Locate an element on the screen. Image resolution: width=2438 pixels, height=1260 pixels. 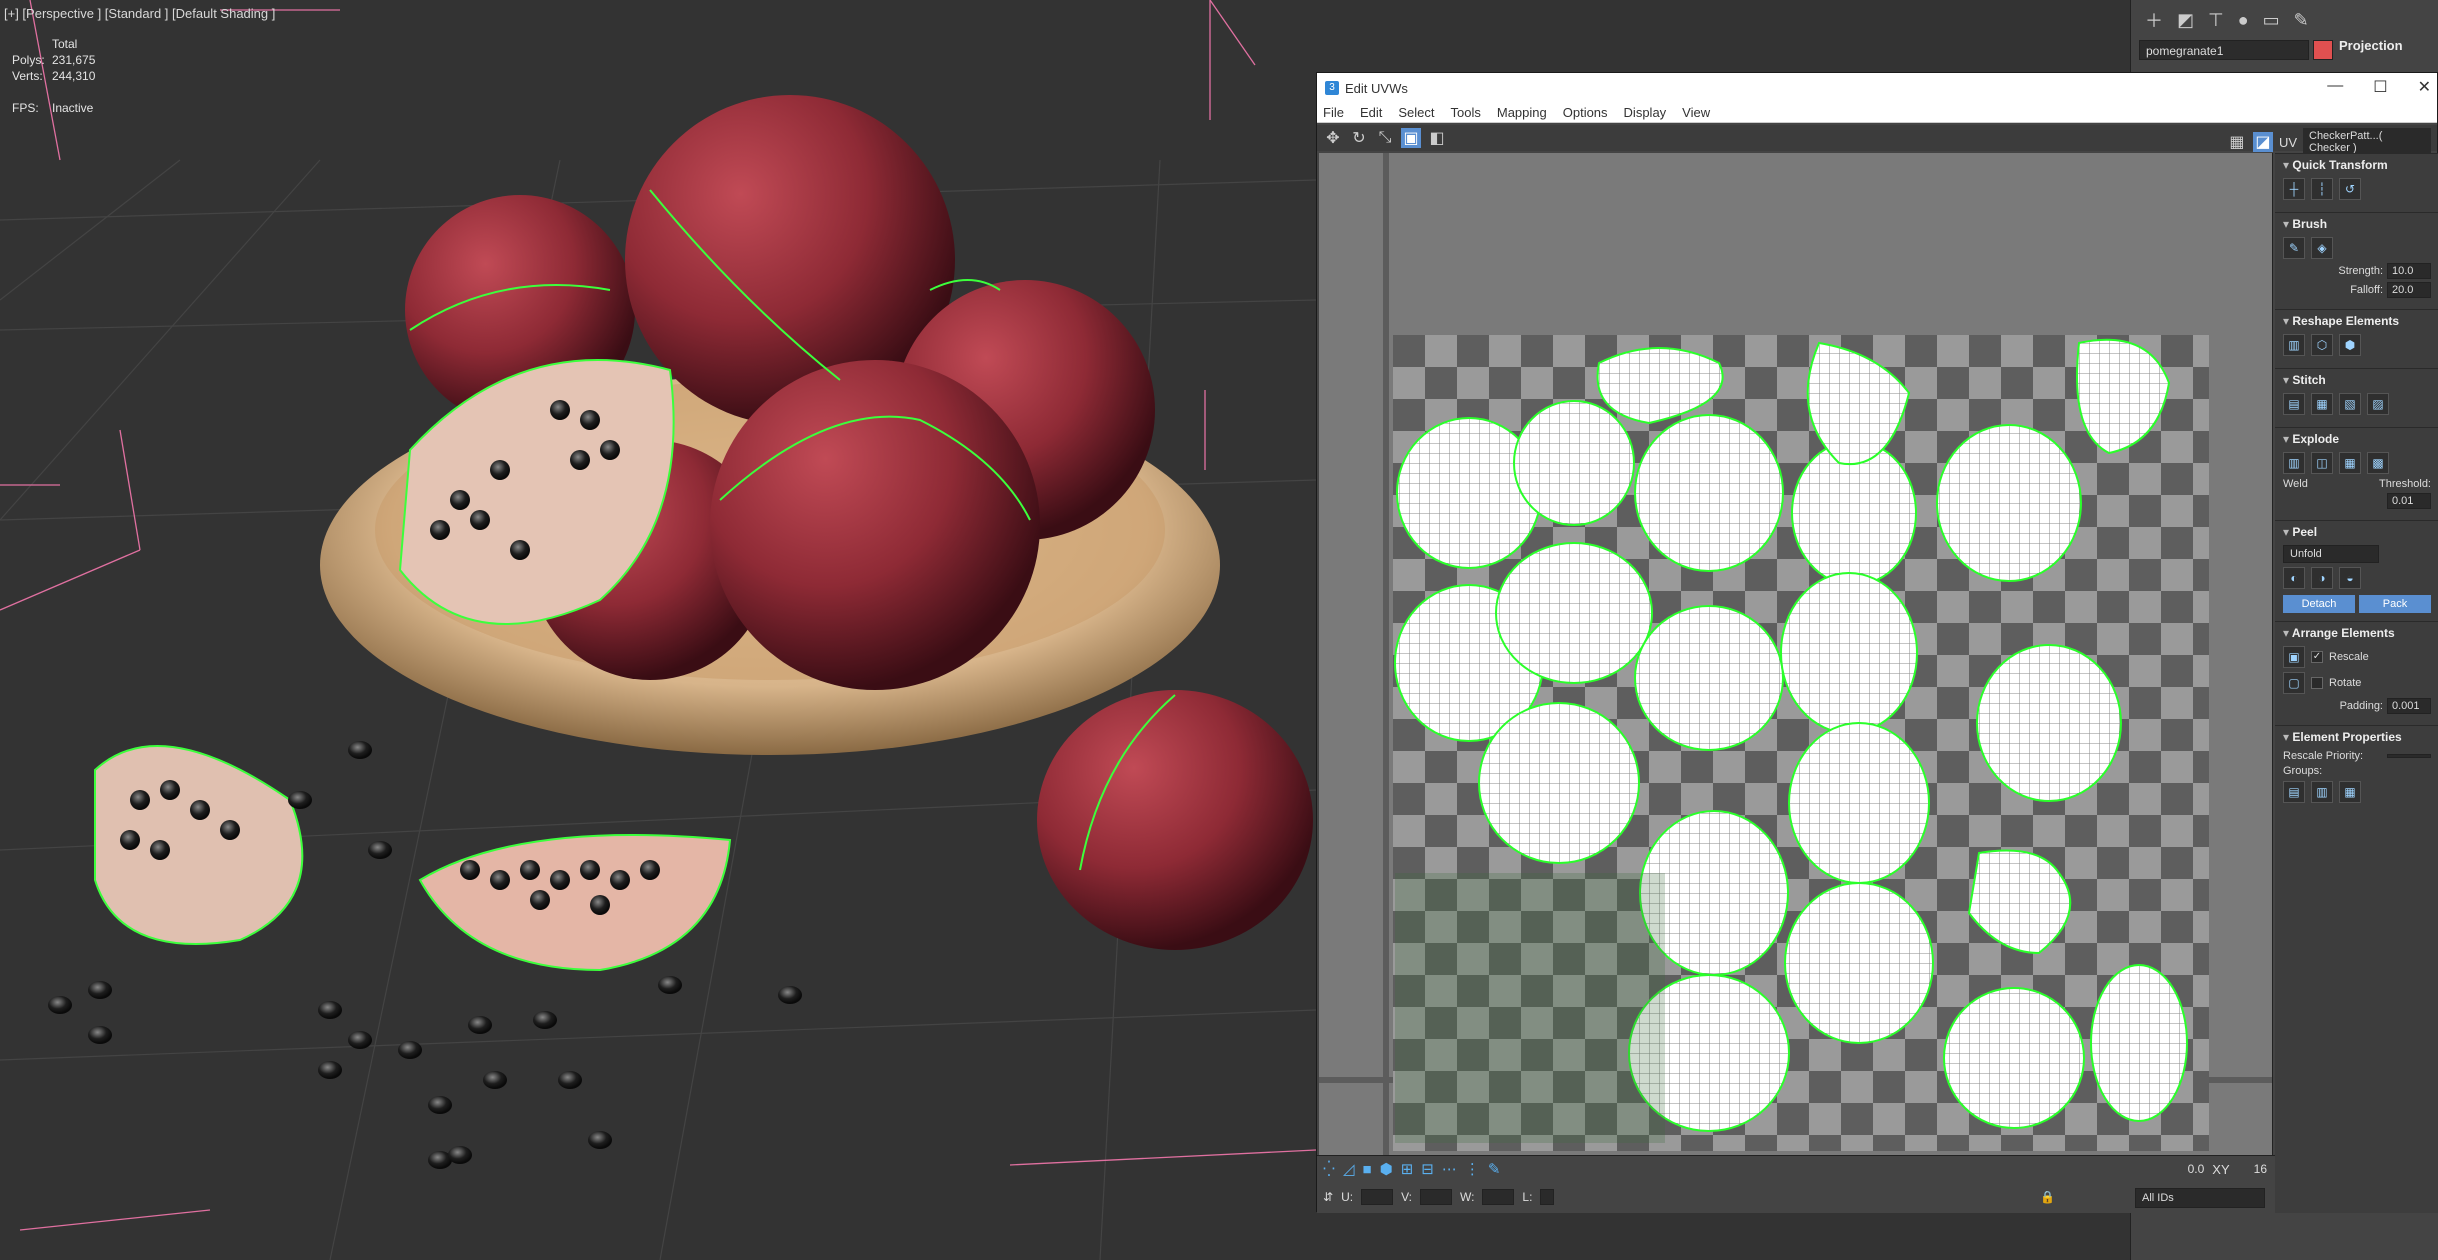
shrink-selection-icon: ⊟ is located at coordinates (1427, 1169).